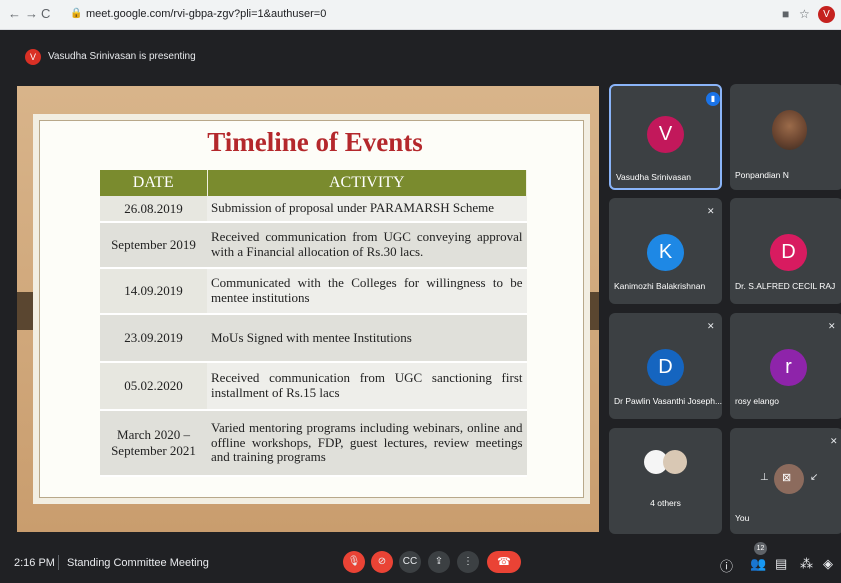 This screenshot has height=583, width=841. I want to click on leave-call-button: ☎, so click(504, 562).